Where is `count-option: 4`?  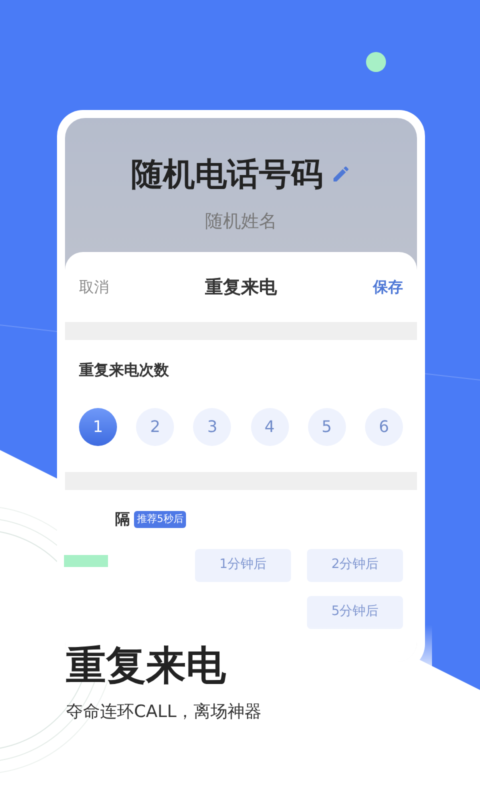 count-option: 4 is located at coordinates (269, 427).